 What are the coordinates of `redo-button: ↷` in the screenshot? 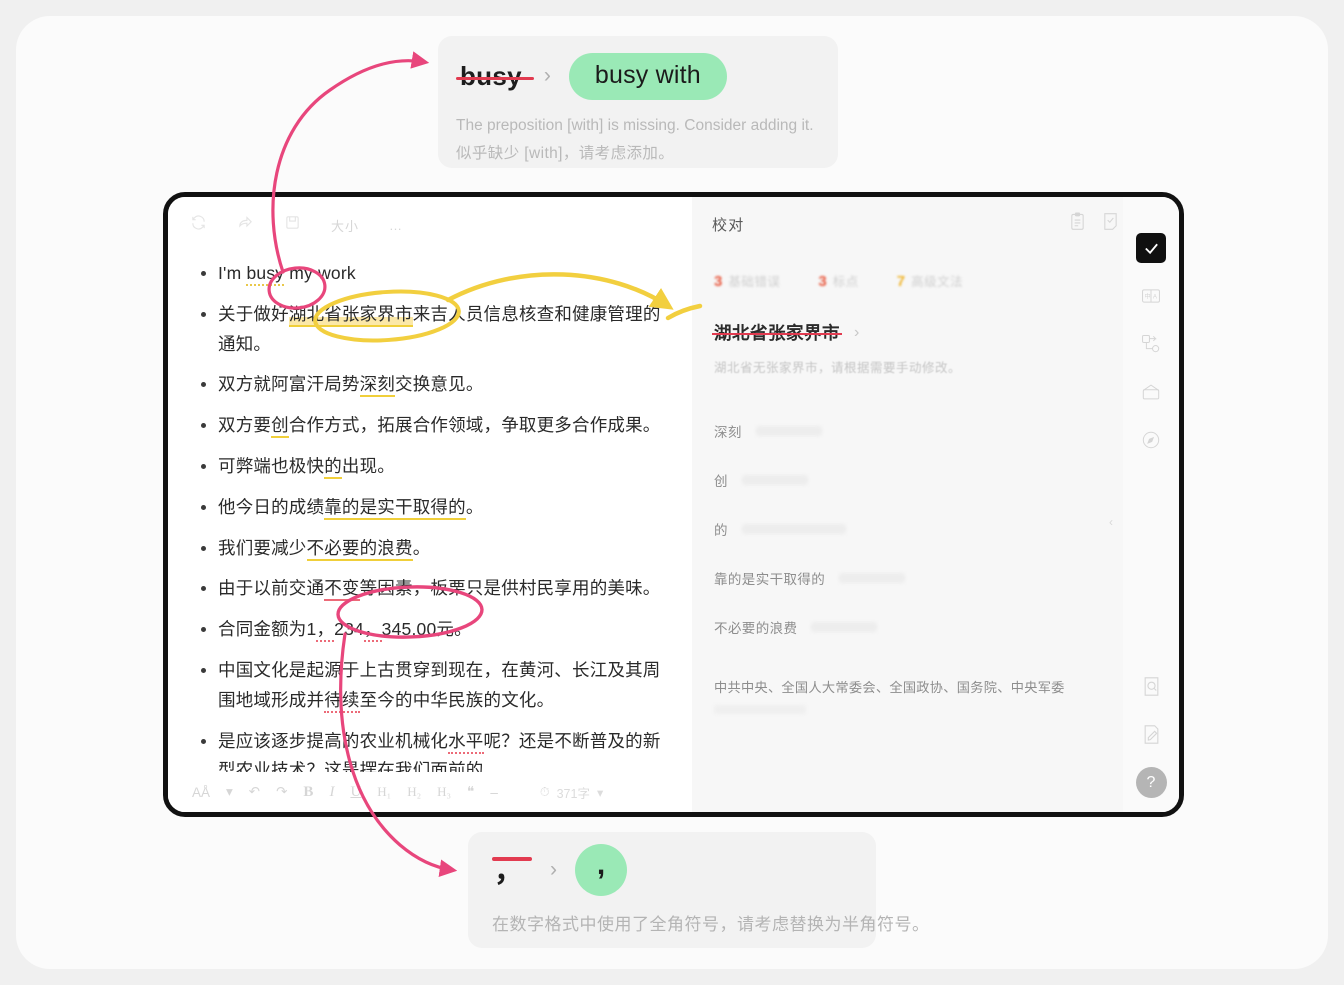 It's located at (281, 792).